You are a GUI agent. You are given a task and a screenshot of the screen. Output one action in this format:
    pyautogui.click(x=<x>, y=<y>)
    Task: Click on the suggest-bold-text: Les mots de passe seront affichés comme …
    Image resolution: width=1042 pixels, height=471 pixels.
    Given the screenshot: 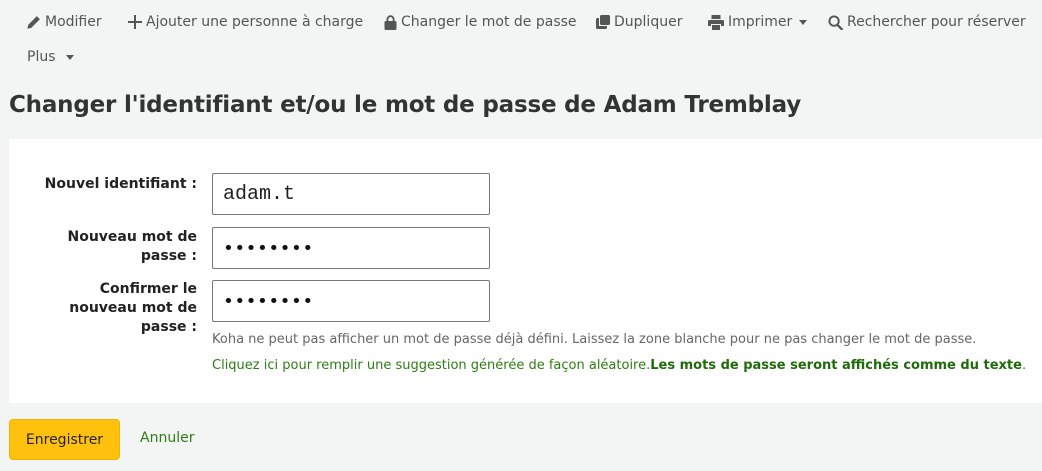 What is the action you would take?
    pyautogui.click(x=836, y=365)
    